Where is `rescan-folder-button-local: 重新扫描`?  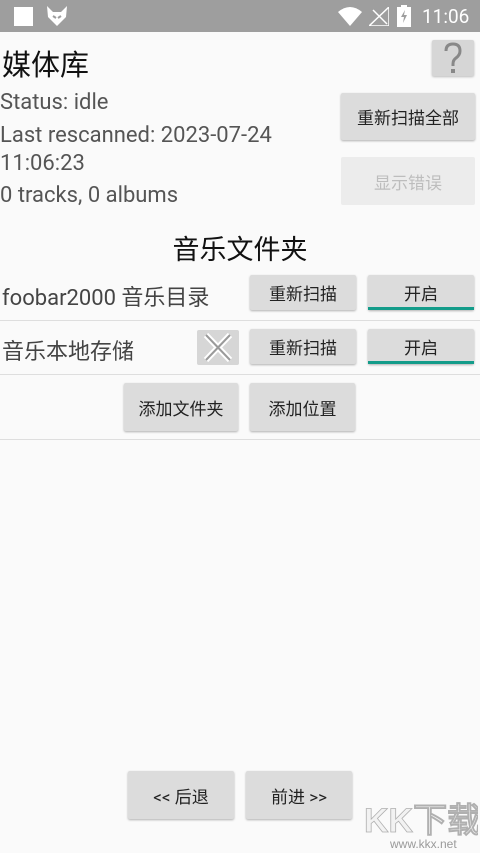
rescan-folder-button-local: 重新扫描 is located at coordinates (303, 346).